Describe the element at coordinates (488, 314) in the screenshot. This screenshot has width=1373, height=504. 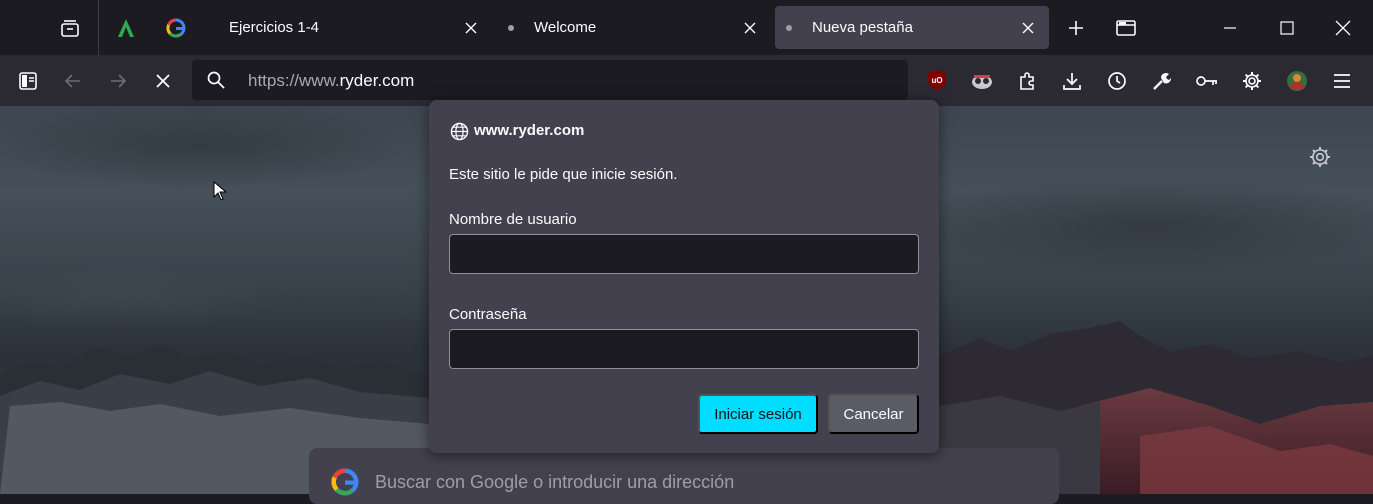
I see `password-label: Contraseña` at that location.